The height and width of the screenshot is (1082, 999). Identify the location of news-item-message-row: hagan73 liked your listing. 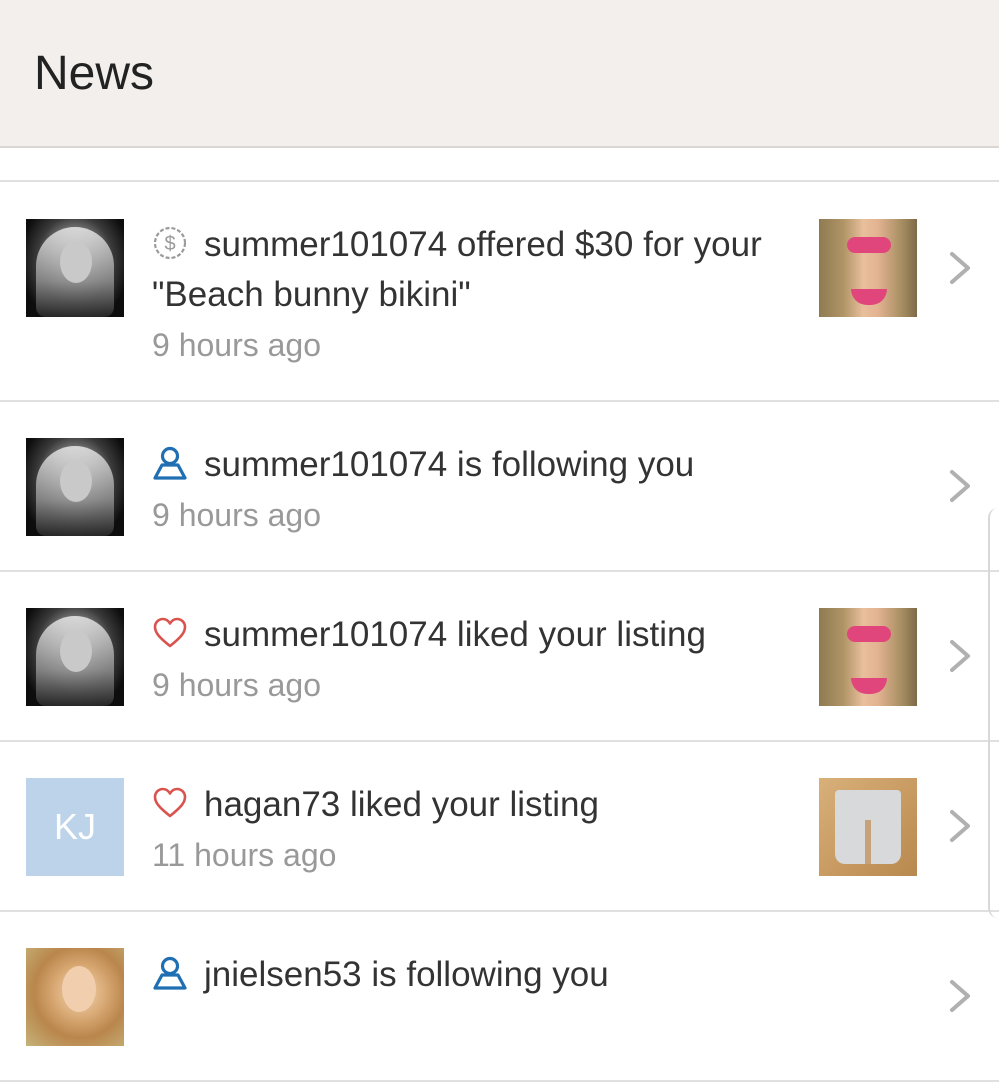
(472, 805).